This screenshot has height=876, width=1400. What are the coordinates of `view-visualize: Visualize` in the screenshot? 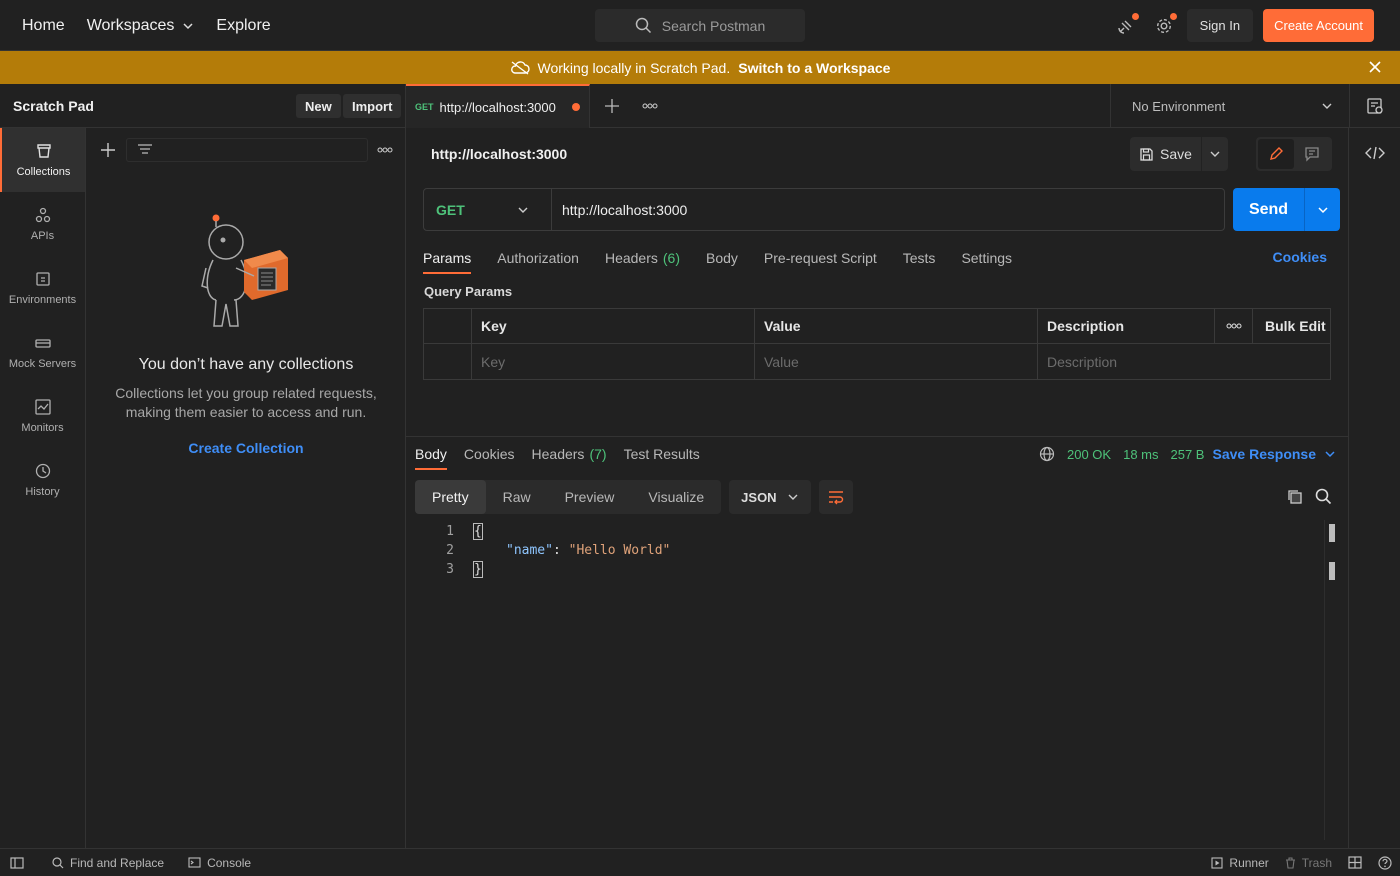 It's located at (676, 497).